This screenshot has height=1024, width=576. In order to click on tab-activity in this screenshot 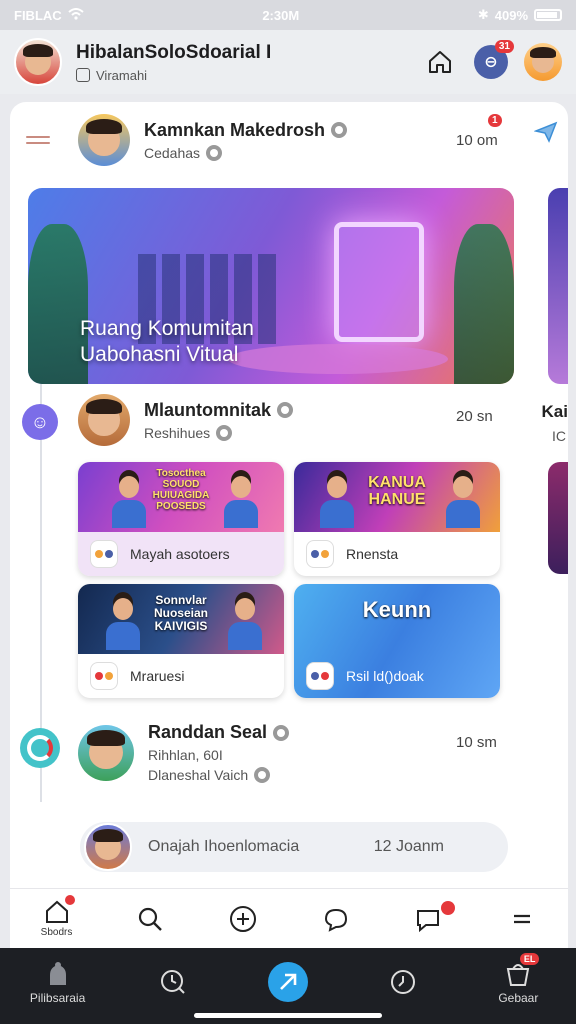, I will do `click(403, 982)`.